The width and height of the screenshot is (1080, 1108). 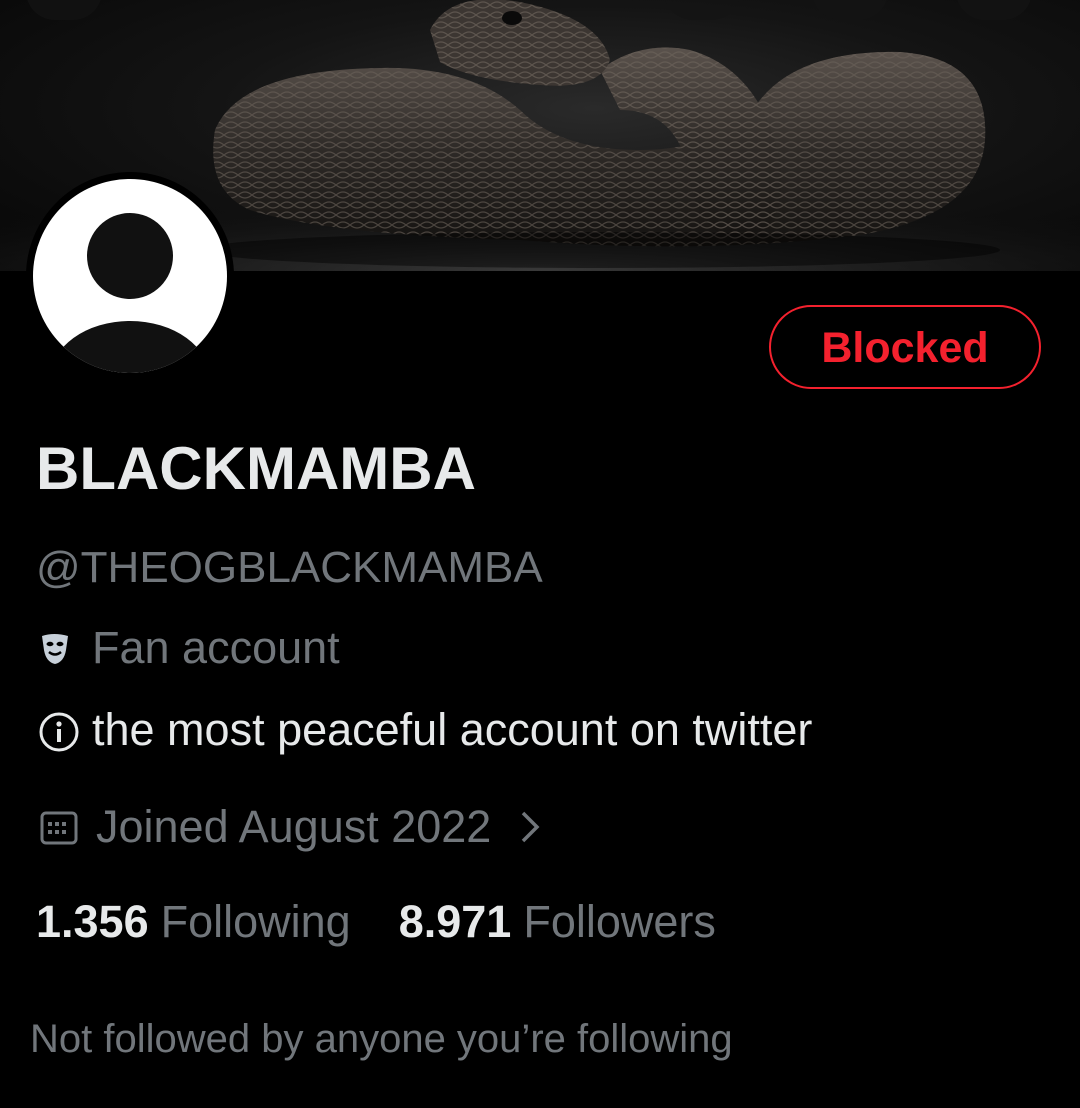 What do you see at coordinates (381, 1039) in the screenshot?
I see `mutuals-note: Not followed by anyone you’re following` at bounding box center [381, 1039].